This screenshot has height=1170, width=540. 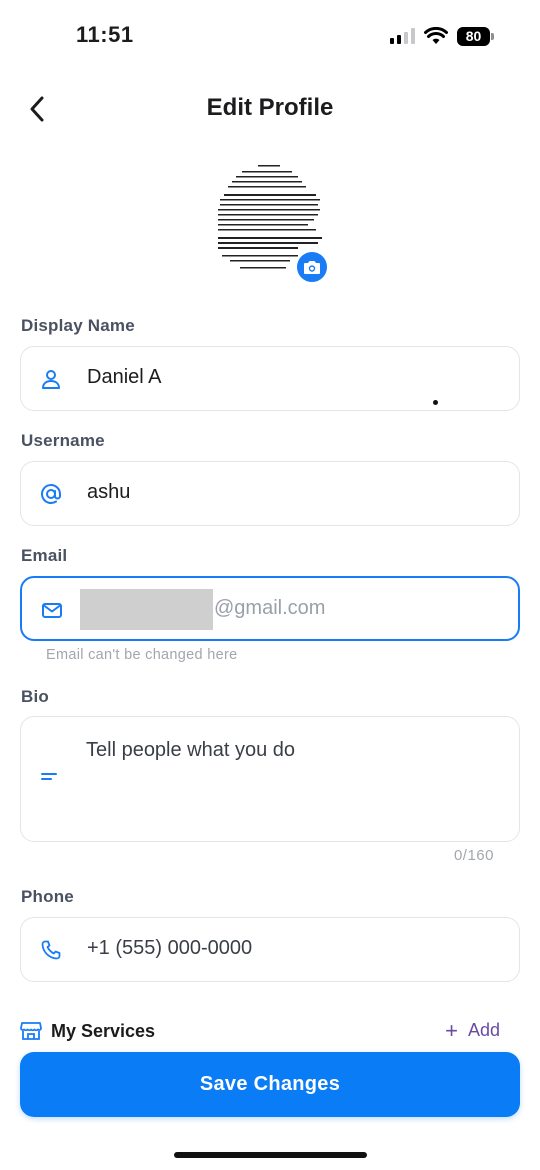 I want to click on plus-icon: +, so click(x=451, y=1030).